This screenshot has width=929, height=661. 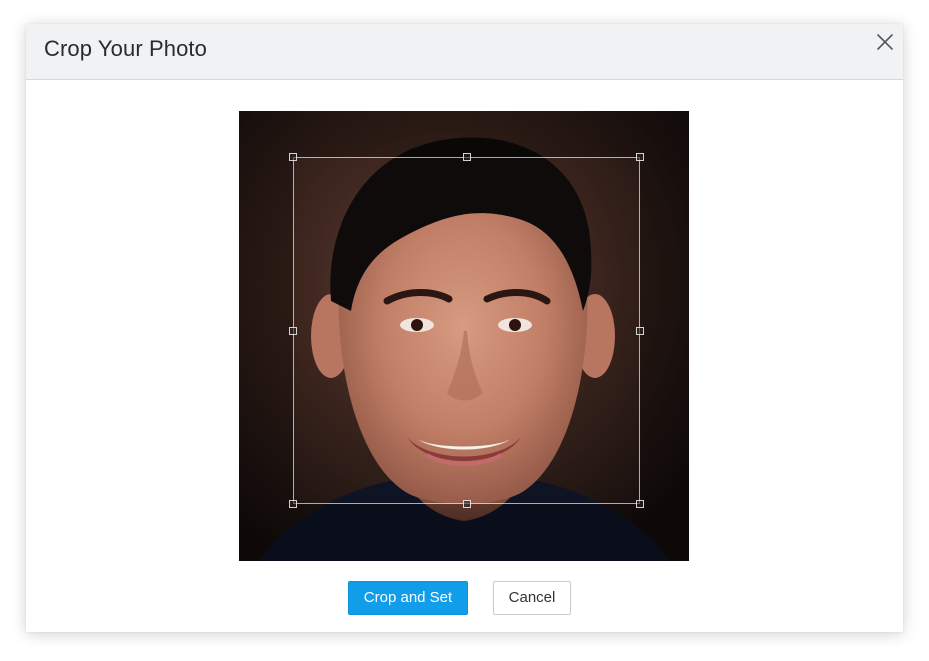 I want to click on close-icon, so click(x=885, y=42).